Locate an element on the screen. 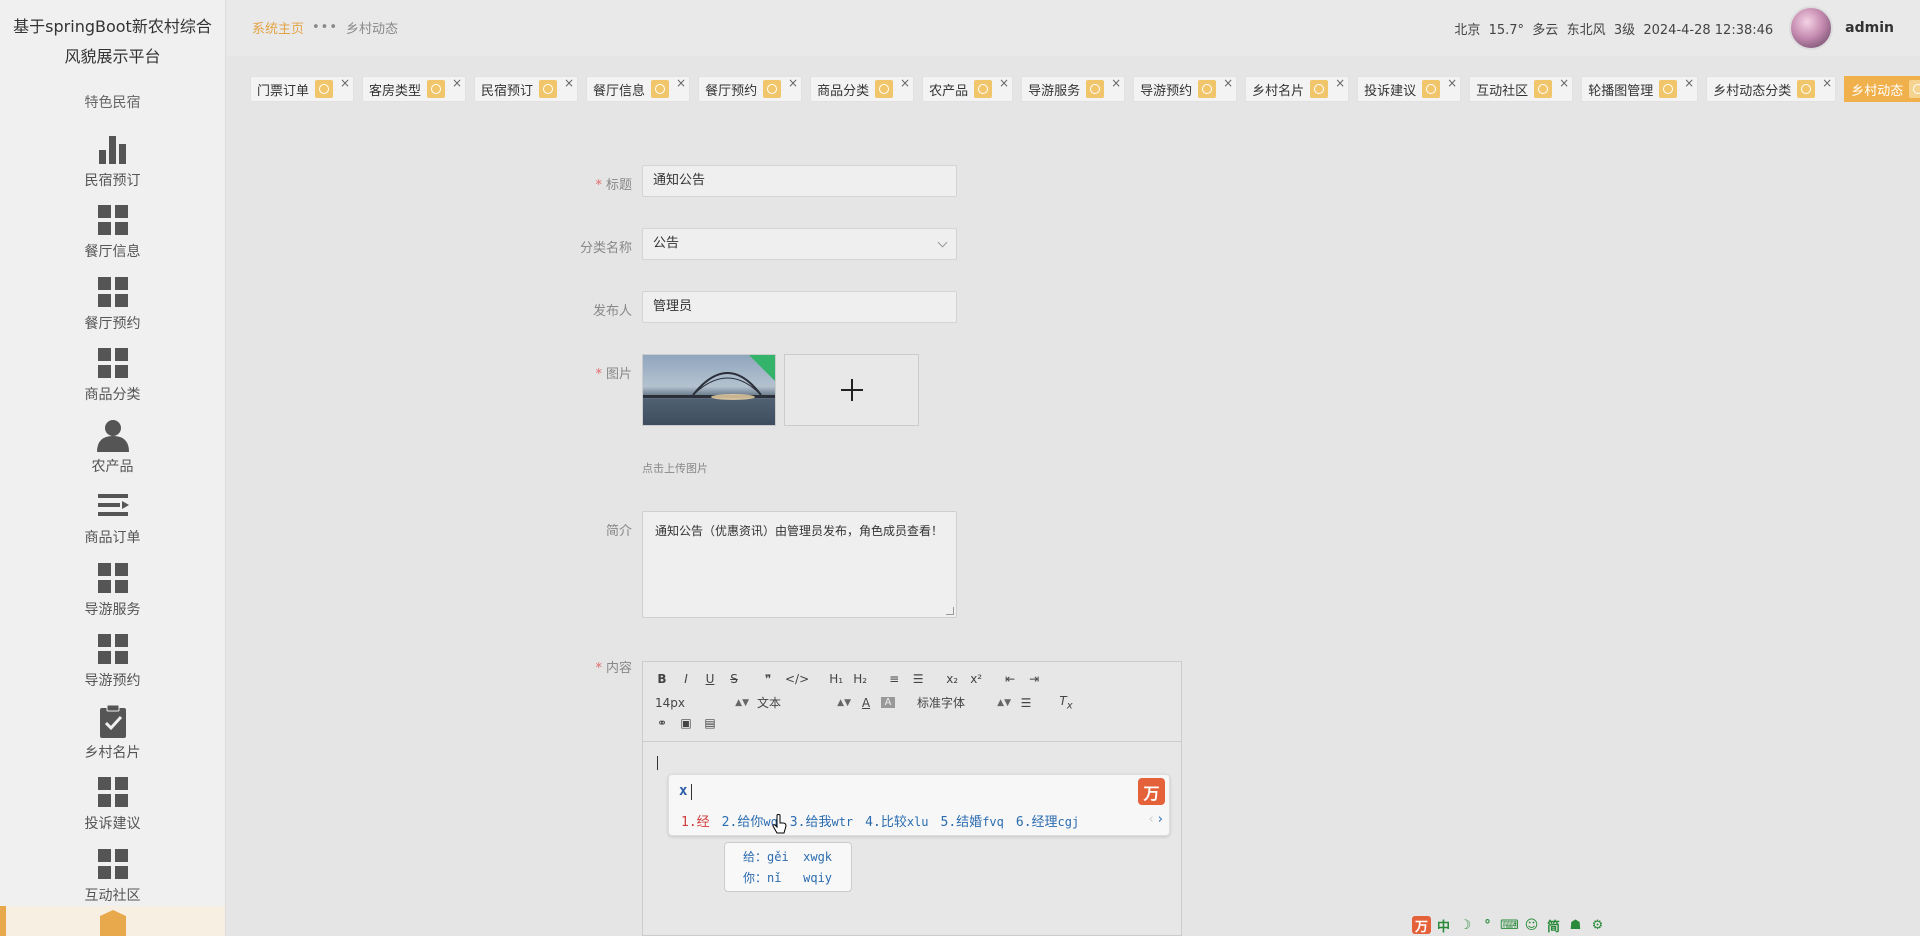 Image resolution: width=1920 pixels, height=936 pixels. ime-candidate: 2.给你wq is located at coordinates (750, 820).